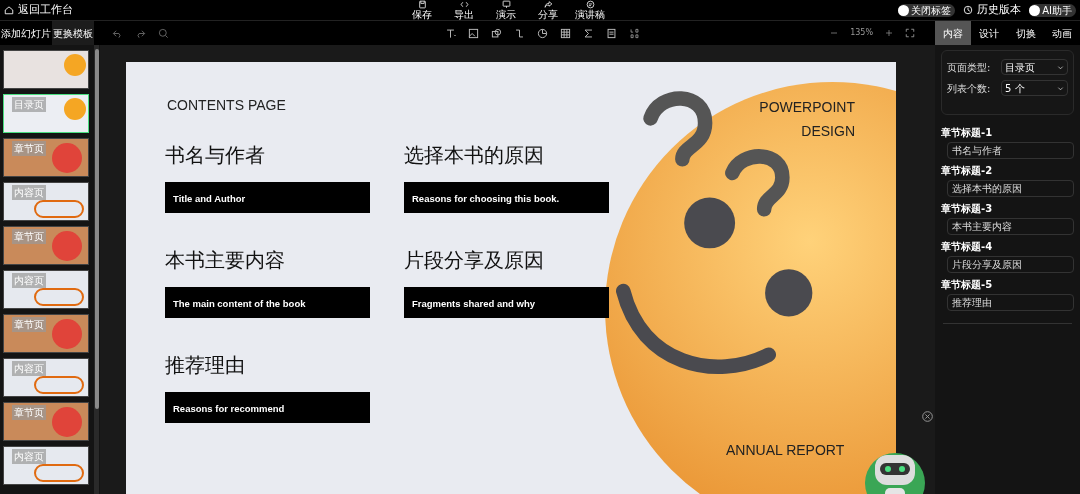 The width and height of the screenshot is (1080, 494). Describe the element at coordinates (474, 260) in the screenshot. I see `item-title: 片段分享及原因` at that location.